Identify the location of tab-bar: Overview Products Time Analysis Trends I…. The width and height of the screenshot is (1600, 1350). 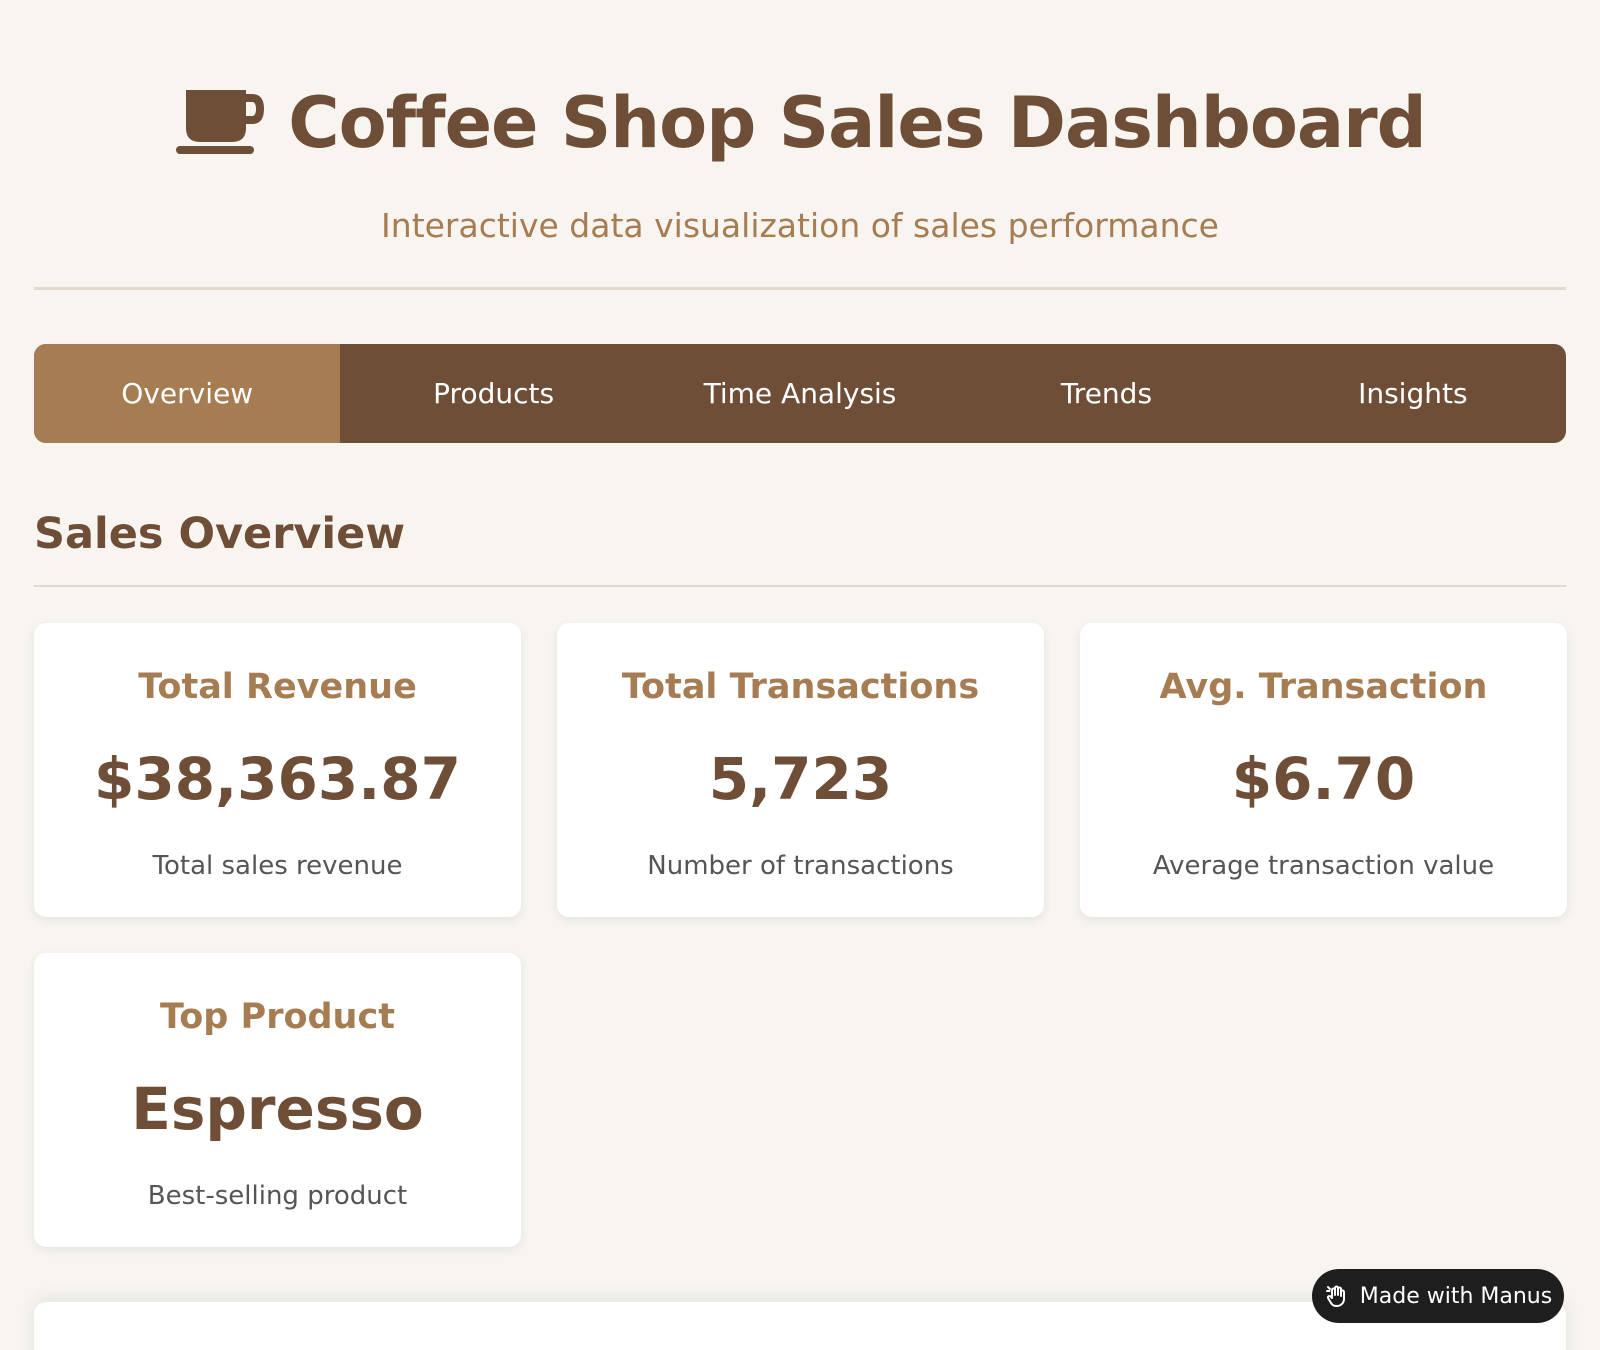
(800, 393).